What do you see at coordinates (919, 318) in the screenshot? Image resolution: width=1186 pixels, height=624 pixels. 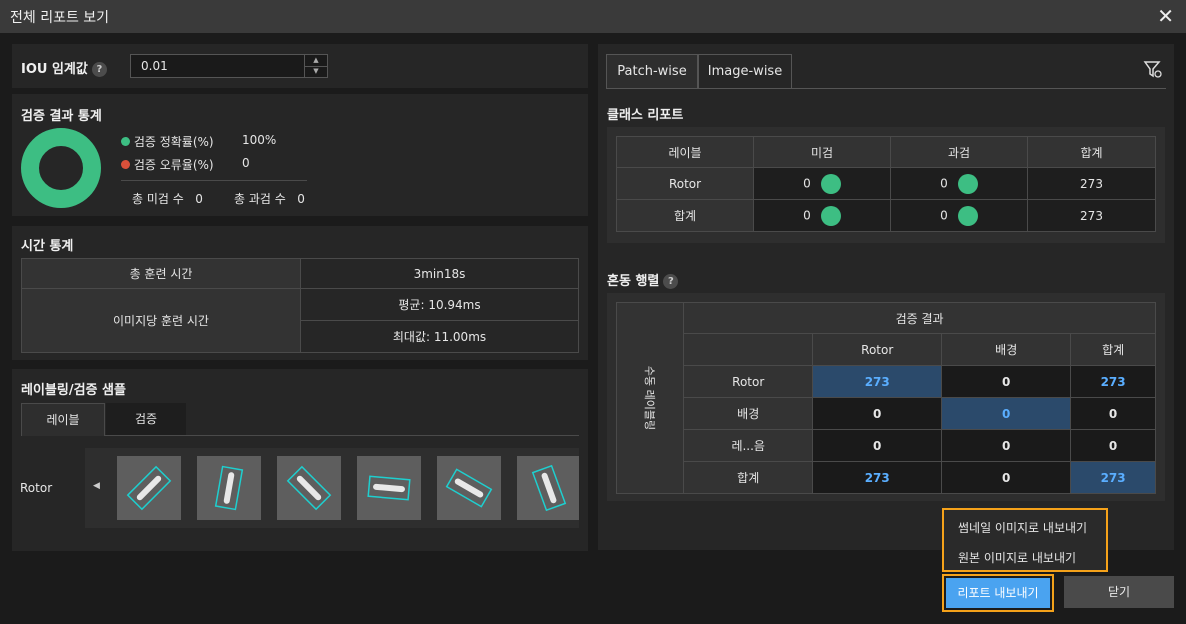 I see `top-header: 검증 결과` at bounding box center [919, 318].